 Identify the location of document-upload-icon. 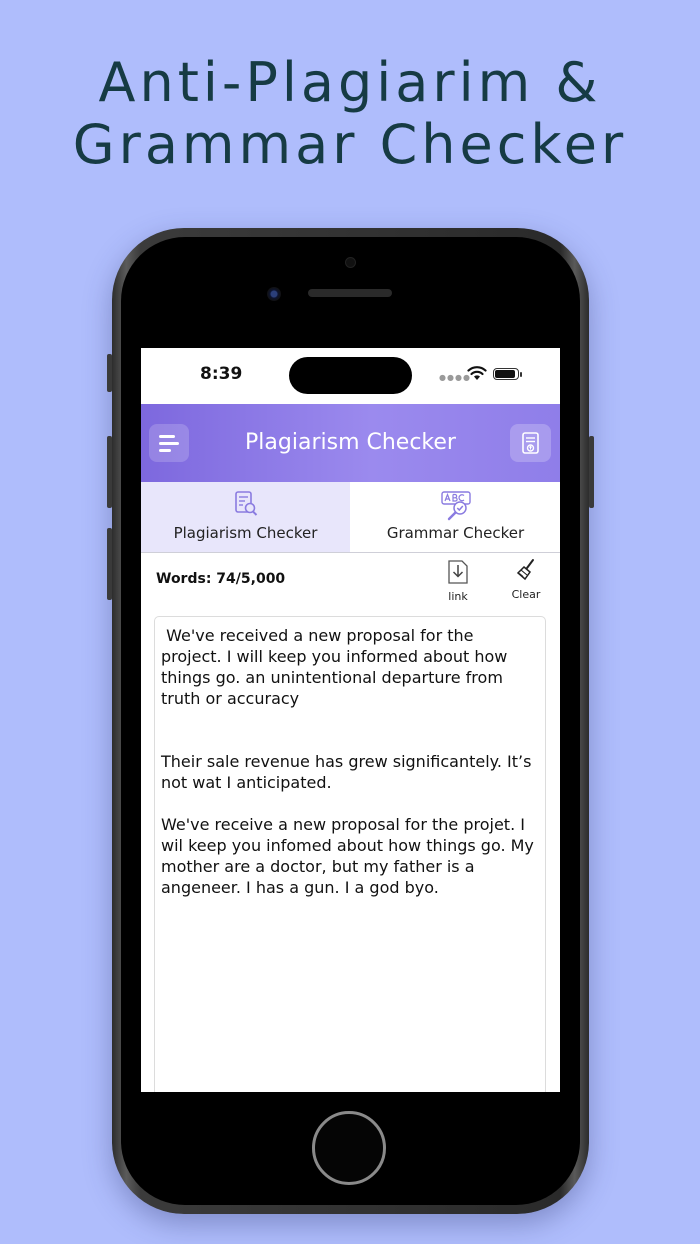
(530, 443).